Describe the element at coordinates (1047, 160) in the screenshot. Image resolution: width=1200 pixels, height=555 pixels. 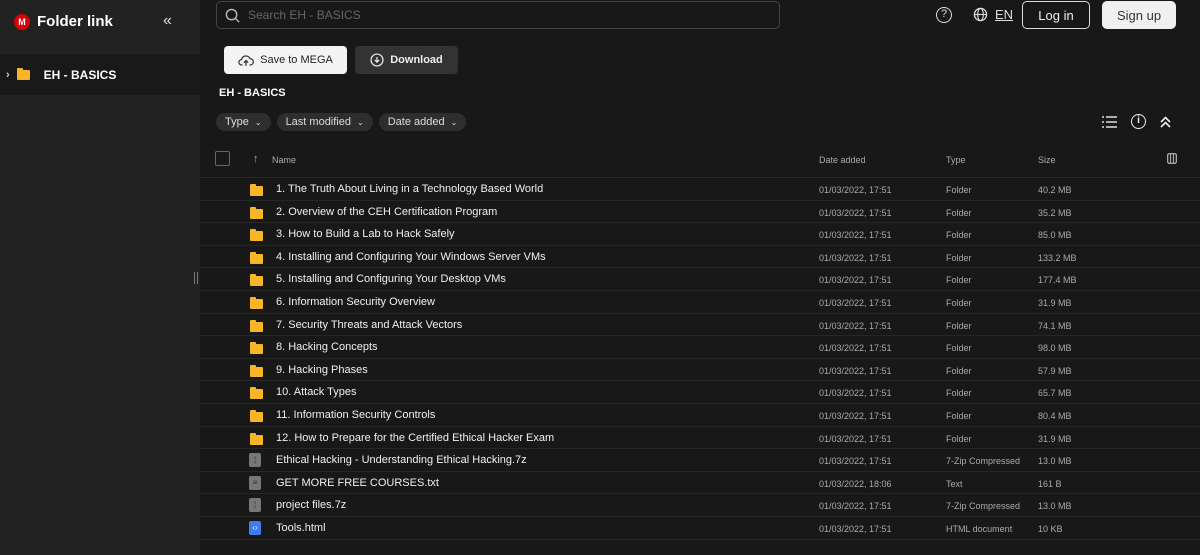
I see `column-size: Size` at that location.